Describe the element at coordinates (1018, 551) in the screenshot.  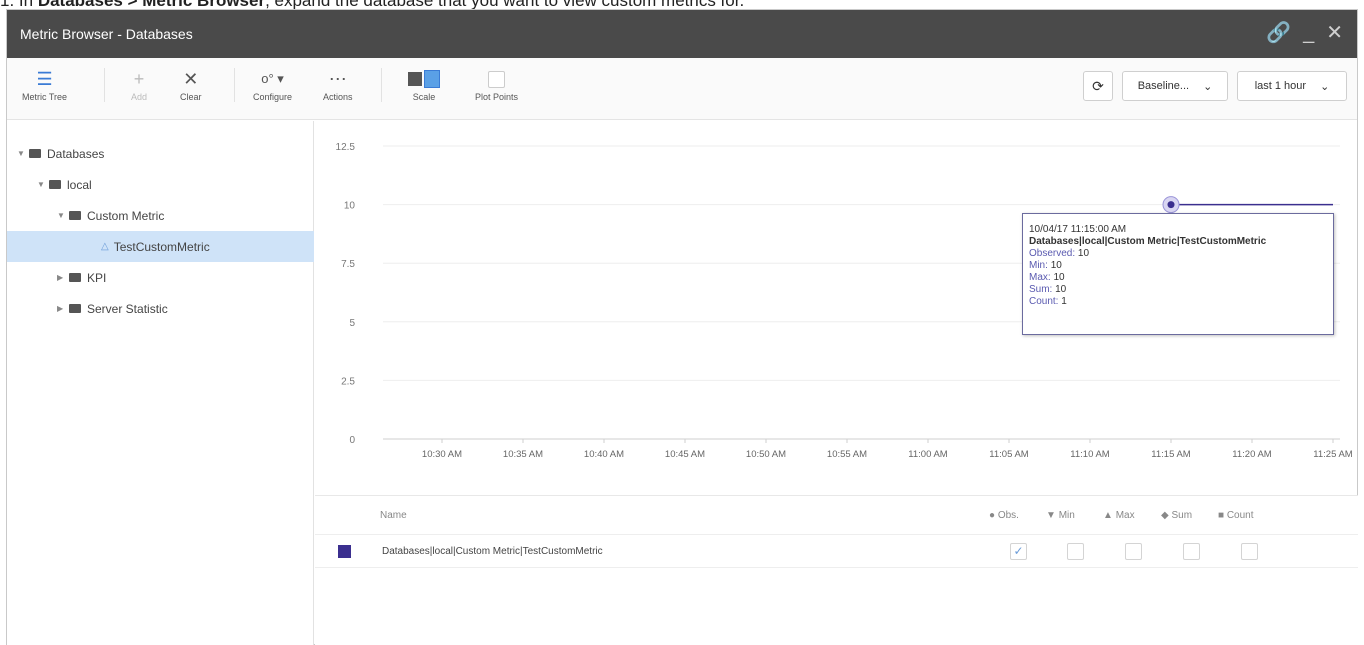
I see `obs-checkbox: ✓` at that location.